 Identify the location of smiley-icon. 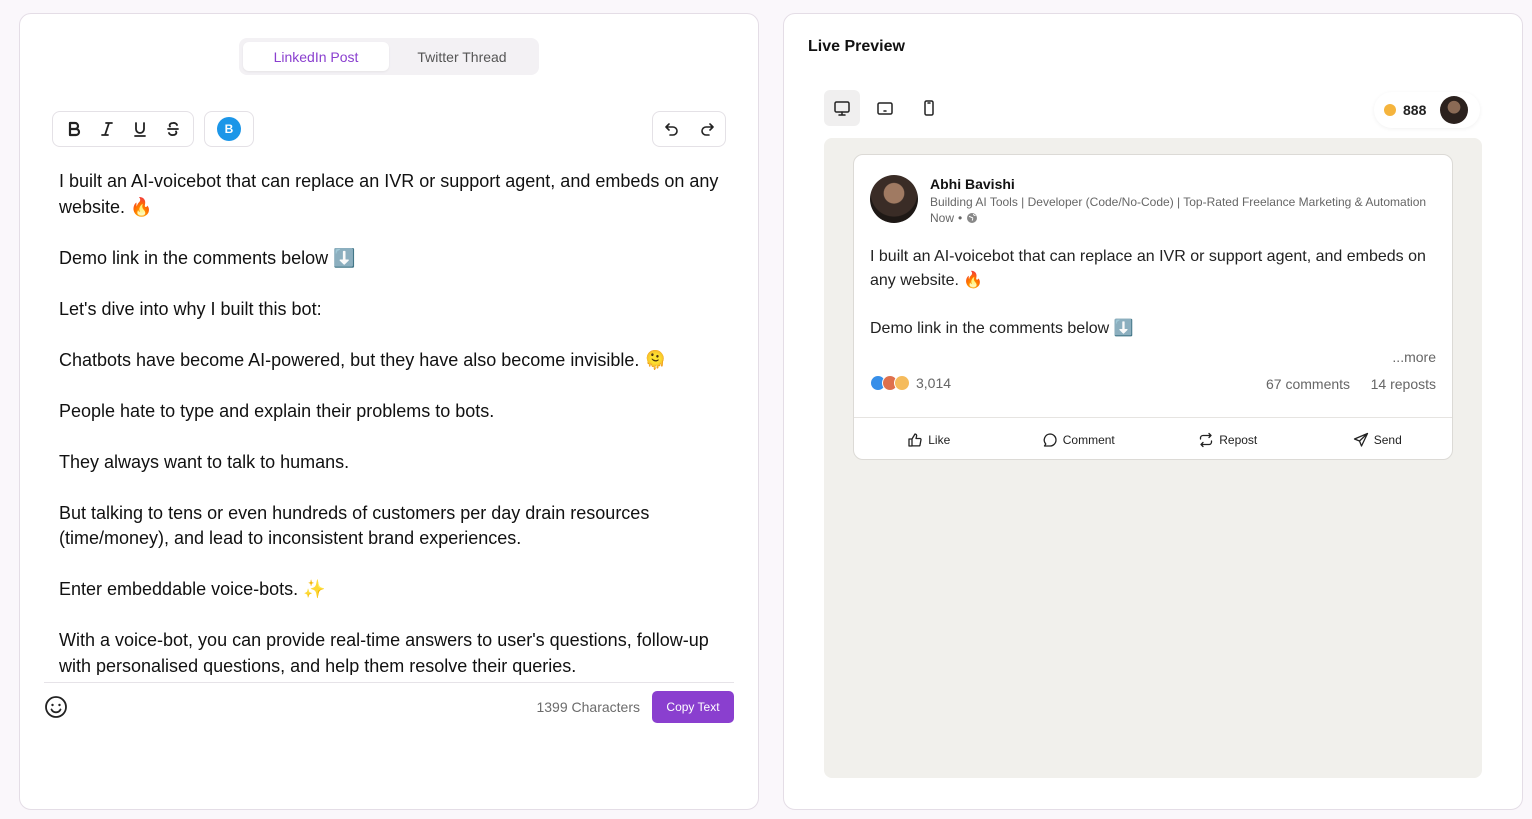
(56, 707).